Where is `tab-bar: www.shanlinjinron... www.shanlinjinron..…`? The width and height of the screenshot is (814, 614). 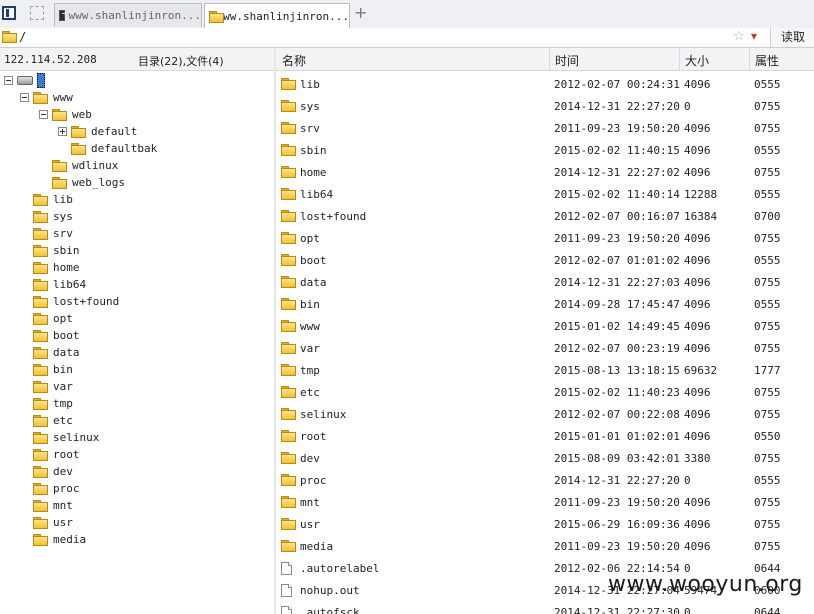 tab-bar: www.shanlinjinron... www.shanlinjinron..… is located at coordinates (407, 14).